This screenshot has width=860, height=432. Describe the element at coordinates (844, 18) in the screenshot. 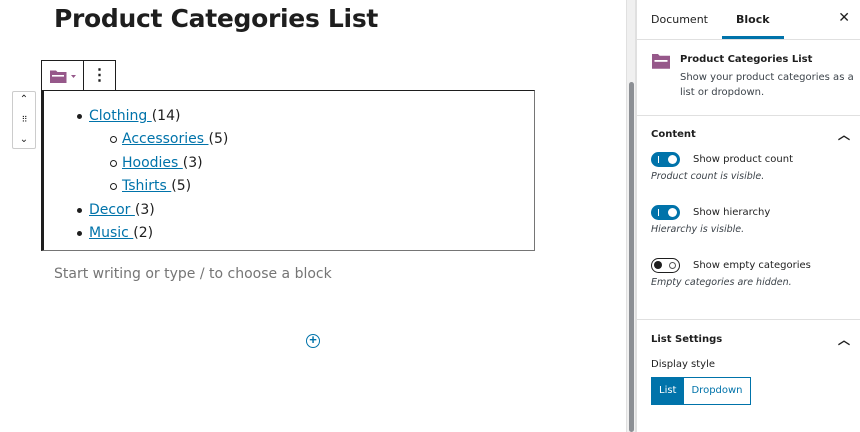

I see `close-icon: ✕` at that location.